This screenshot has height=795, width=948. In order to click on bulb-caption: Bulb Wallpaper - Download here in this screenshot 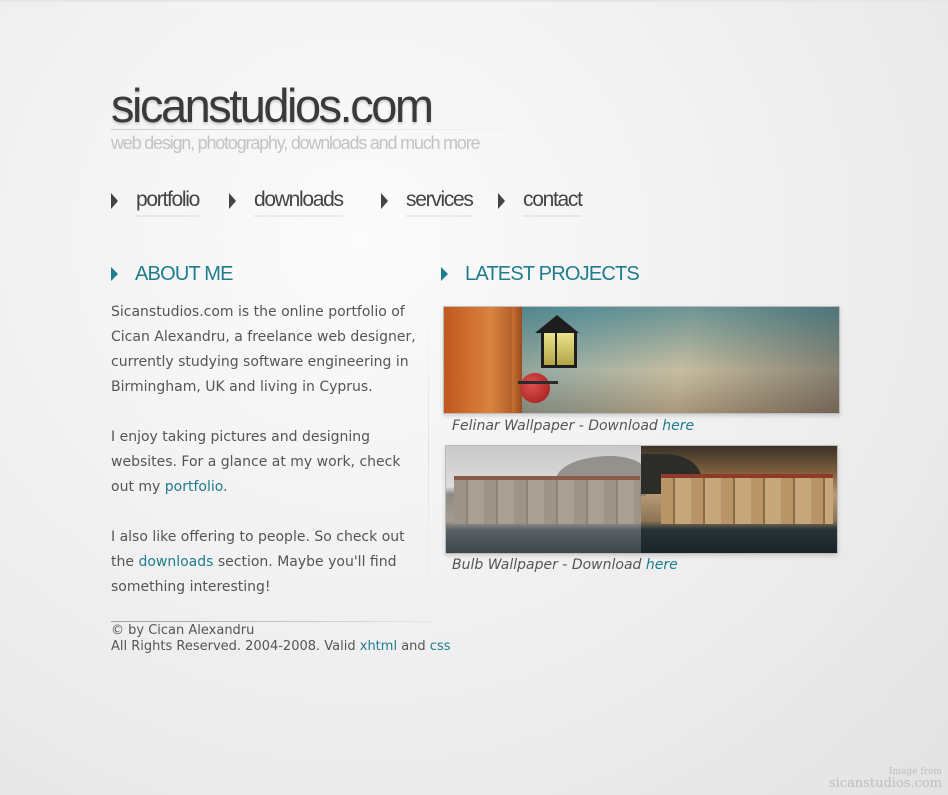, I will do `click(565, 565)`.